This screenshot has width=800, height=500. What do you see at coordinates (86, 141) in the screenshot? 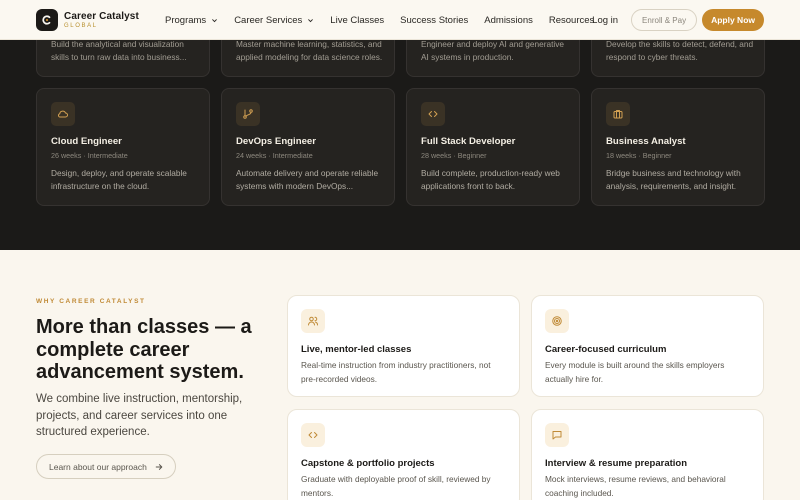
I see `program-title: Cloud Engineer` at bounding box center [86, 141].